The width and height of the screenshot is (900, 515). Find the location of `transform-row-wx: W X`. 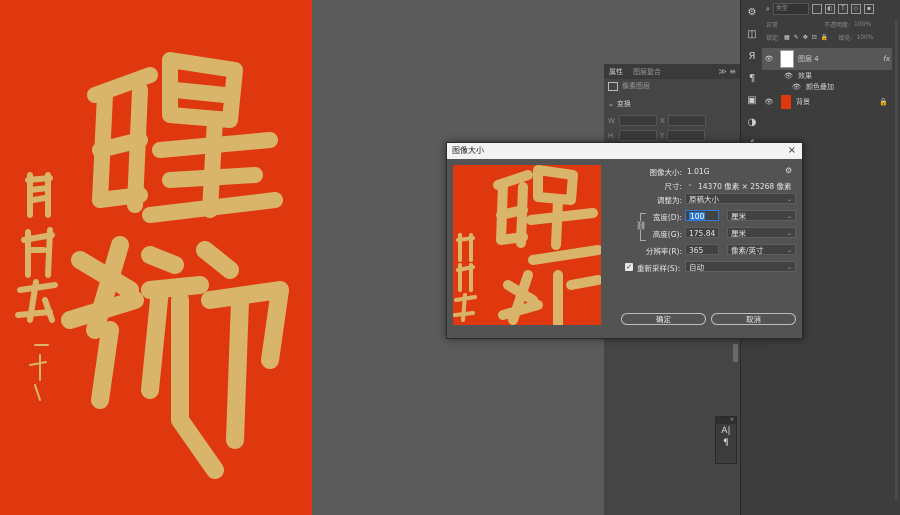

transform-row-wx: W X is located at coordinates (672, 120).